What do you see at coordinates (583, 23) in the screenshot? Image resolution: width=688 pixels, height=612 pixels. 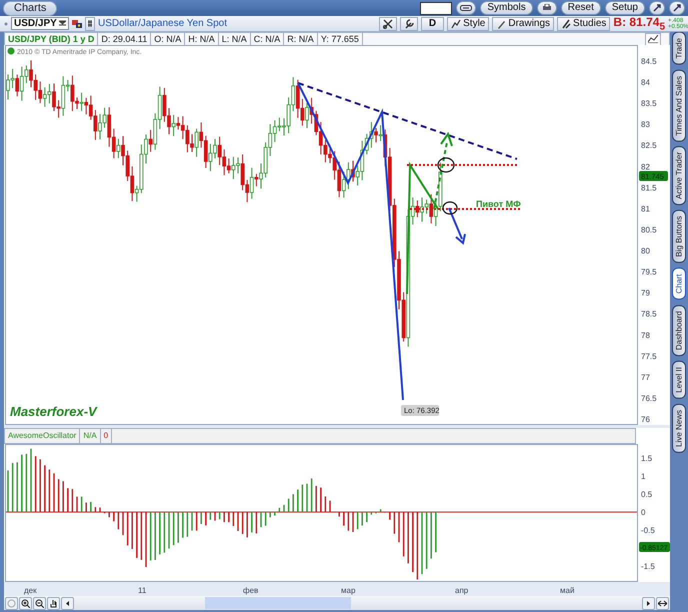 I see `toolbar-button: Studies` at bounding box center [583, 23].